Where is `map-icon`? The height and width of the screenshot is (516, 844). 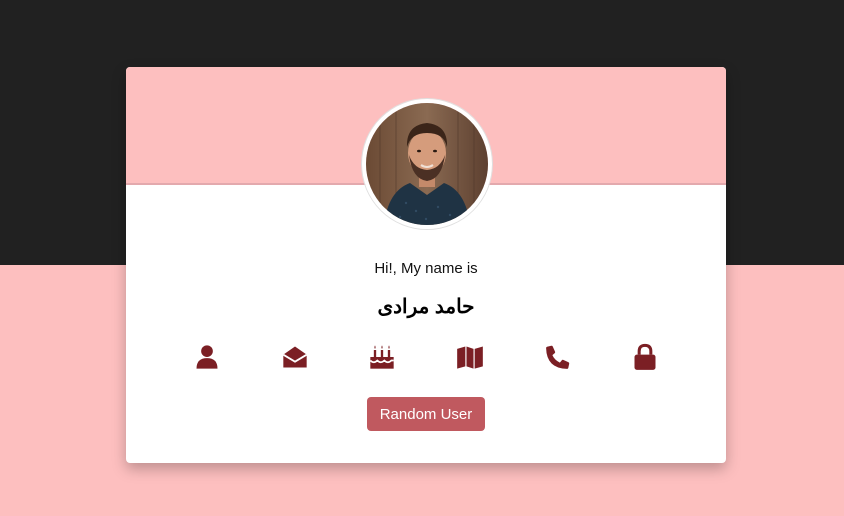 map-icon is located at coordinates (470, 357).